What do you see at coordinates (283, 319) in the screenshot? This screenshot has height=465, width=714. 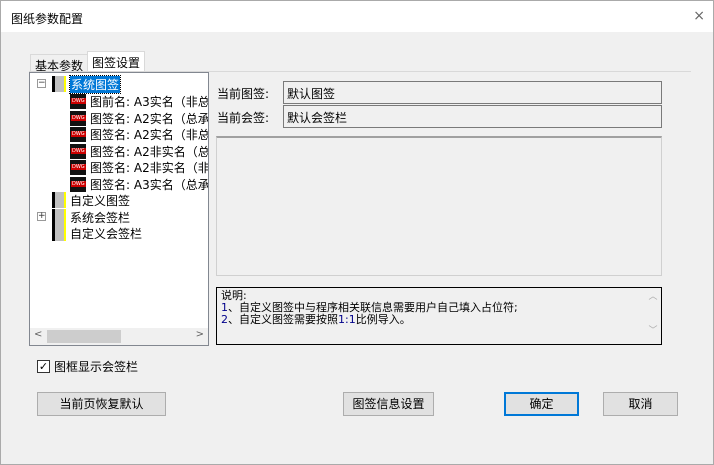 I see `line-text: 、自定义图签需要按照` at bounding box center [283, 319].